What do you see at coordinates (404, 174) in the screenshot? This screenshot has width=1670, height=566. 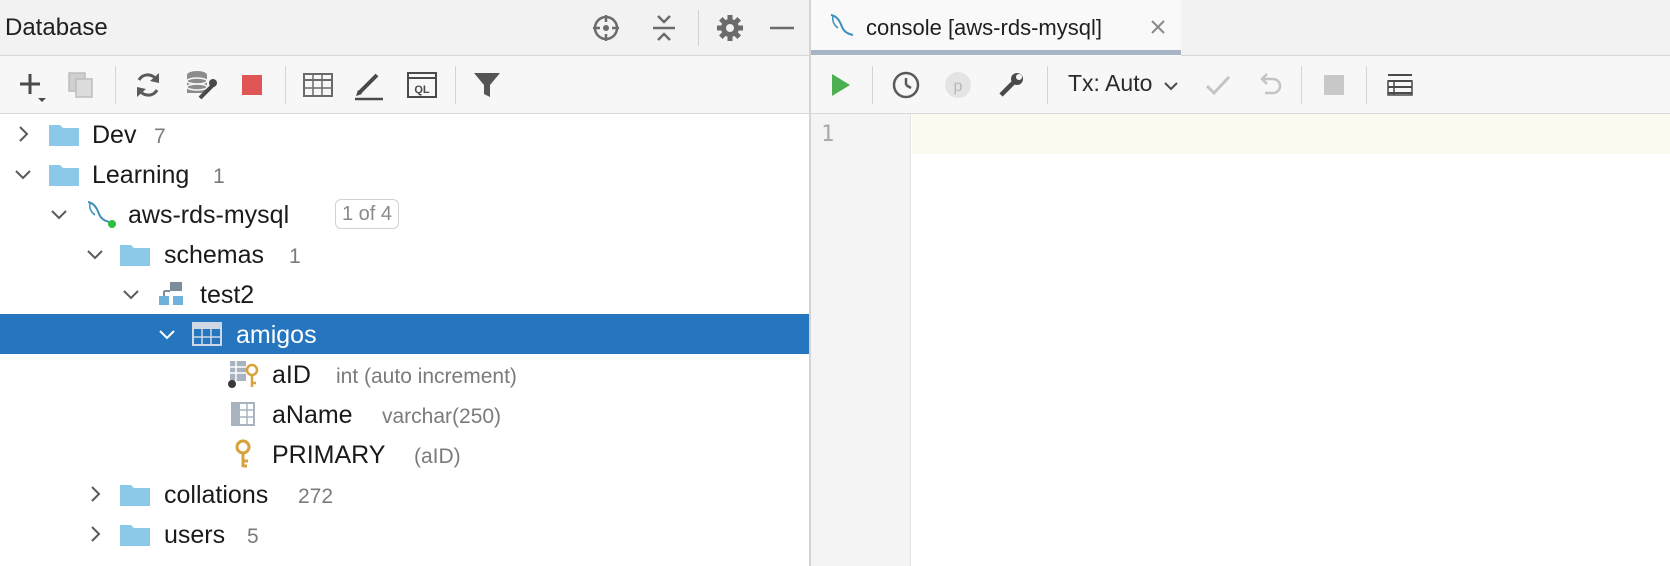 I see `tree-node-learning: Learning 1` at bounding box center [404, 174].